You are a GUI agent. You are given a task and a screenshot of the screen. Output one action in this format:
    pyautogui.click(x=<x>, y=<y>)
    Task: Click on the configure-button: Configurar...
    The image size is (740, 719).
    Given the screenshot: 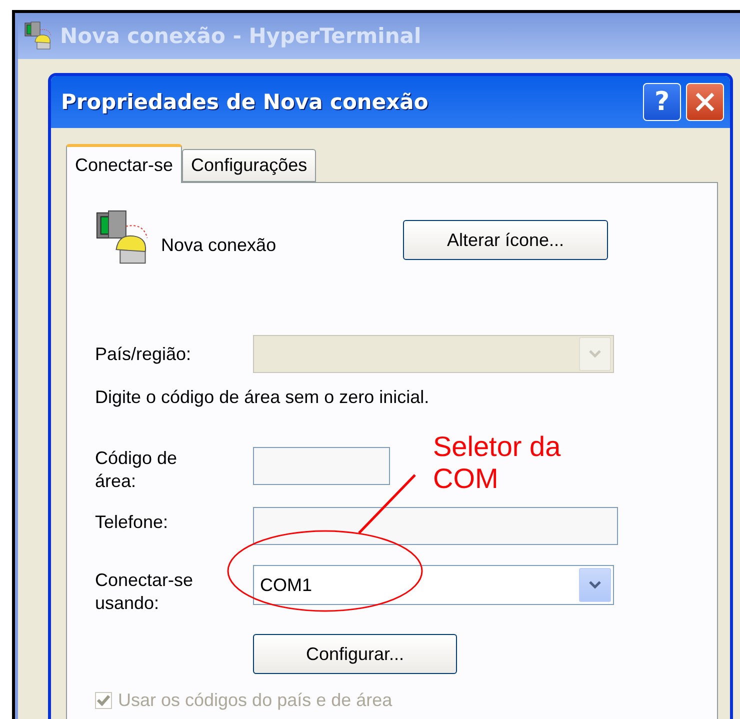 What is the action you would take?
    pyautogui.click(x=355, y=654)
    